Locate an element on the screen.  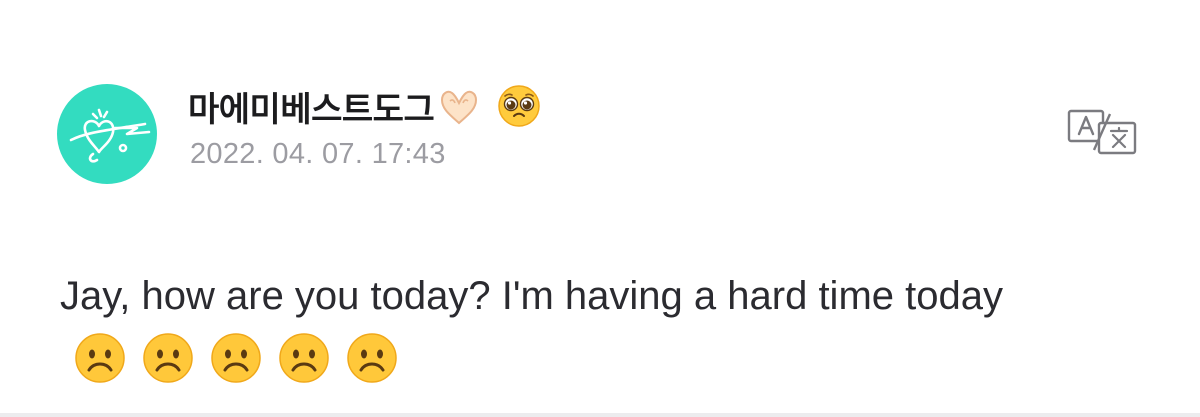
divider is located at coordinates (600, 415).